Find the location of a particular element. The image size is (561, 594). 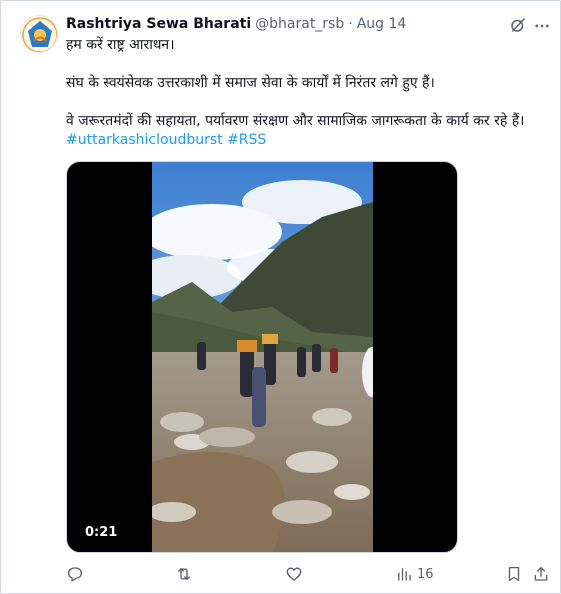

reply-button is located at coordinates (75, 574).